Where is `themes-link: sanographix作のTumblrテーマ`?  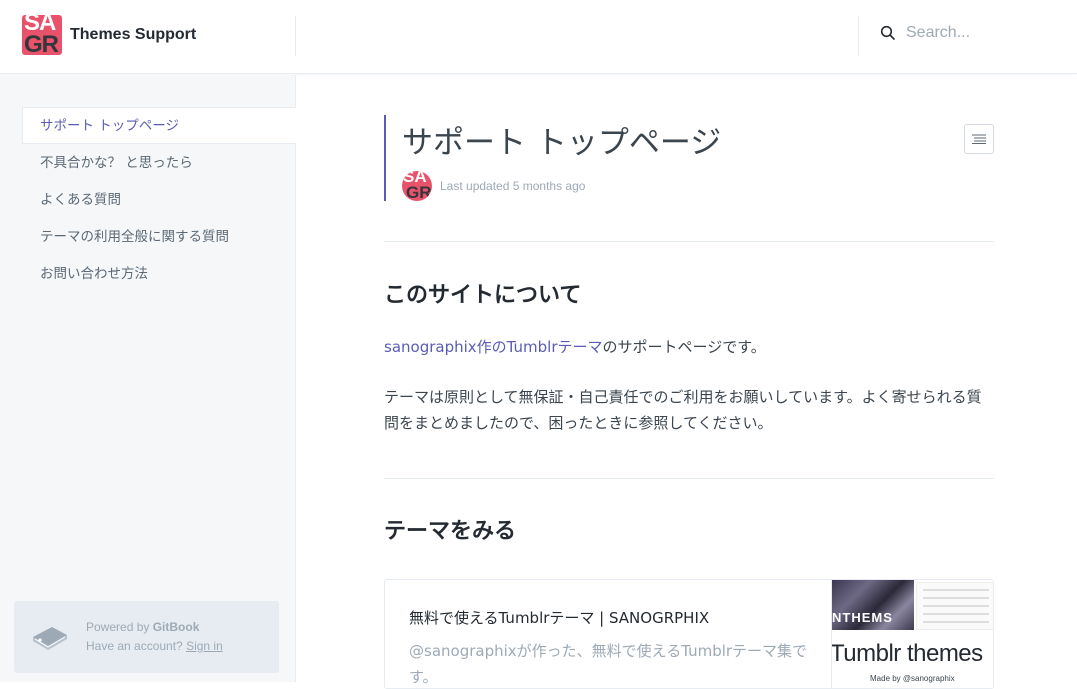
themes-link: sanographix作のTumblrテーマ is located at coordinates (493, 347).